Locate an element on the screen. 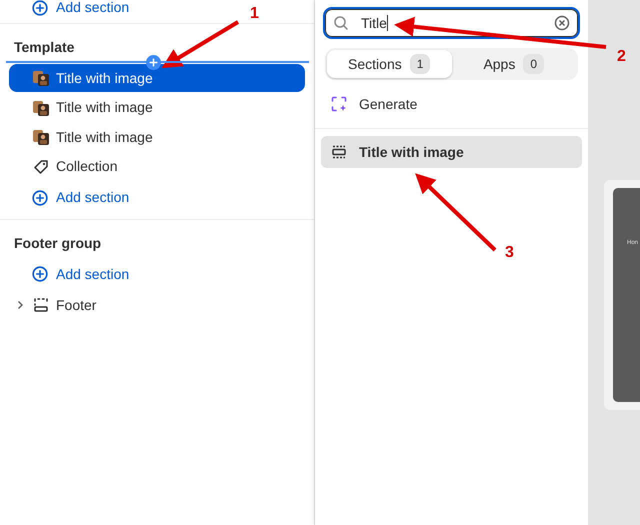 This screenshot has width=640, height=525. annotation-number: 2 is located at coordinates (621, 57).